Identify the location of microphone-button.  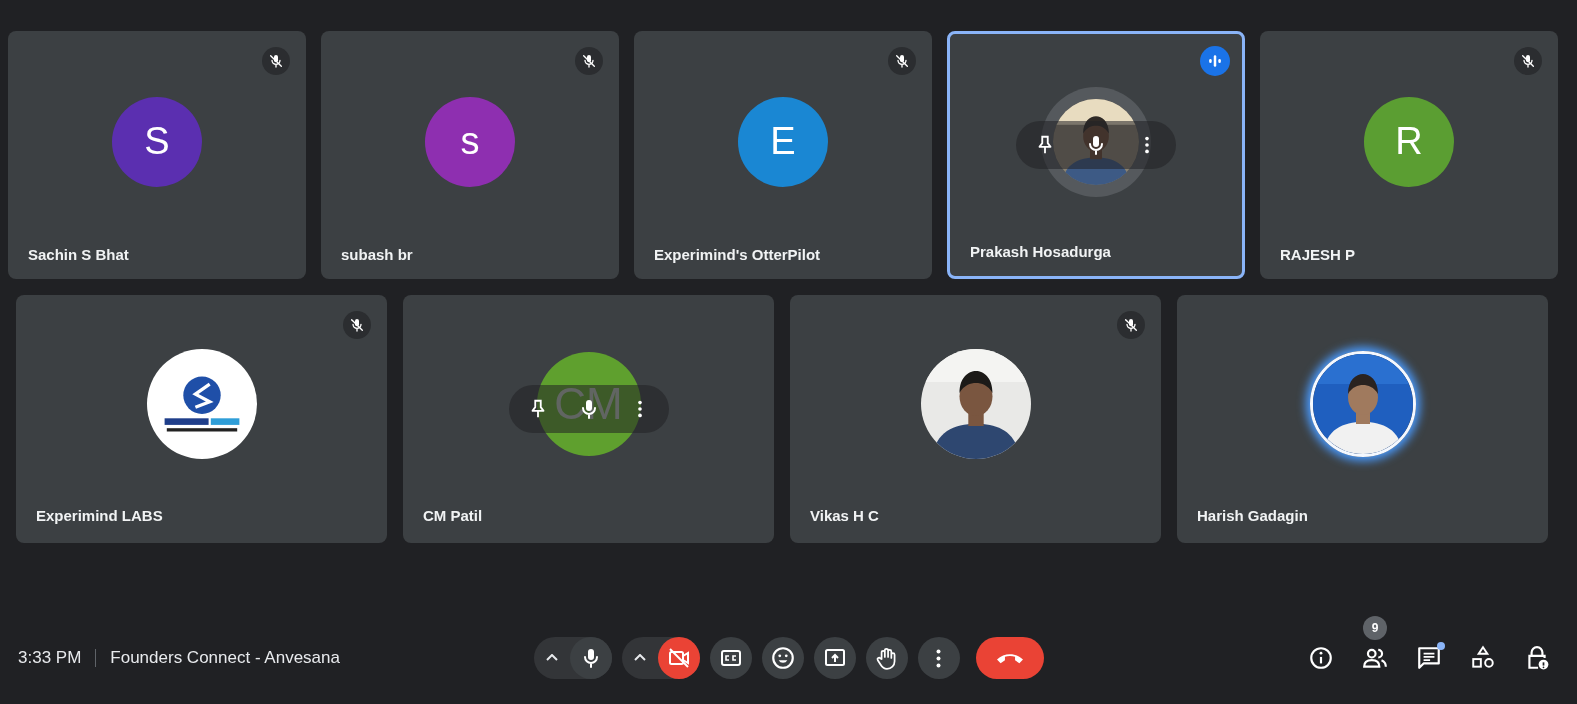
(590, 658).